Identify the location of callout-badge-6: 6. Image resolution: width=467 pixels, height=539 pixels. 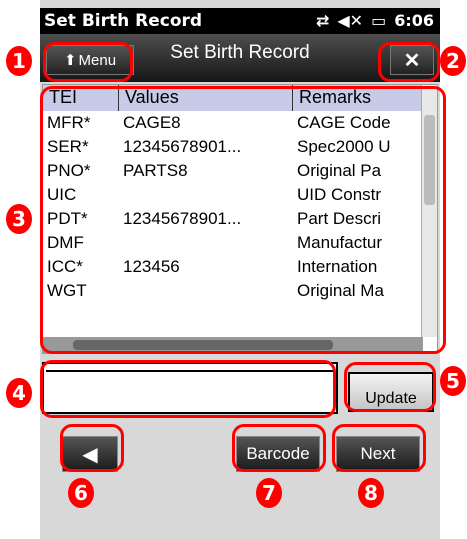
(81, 493).